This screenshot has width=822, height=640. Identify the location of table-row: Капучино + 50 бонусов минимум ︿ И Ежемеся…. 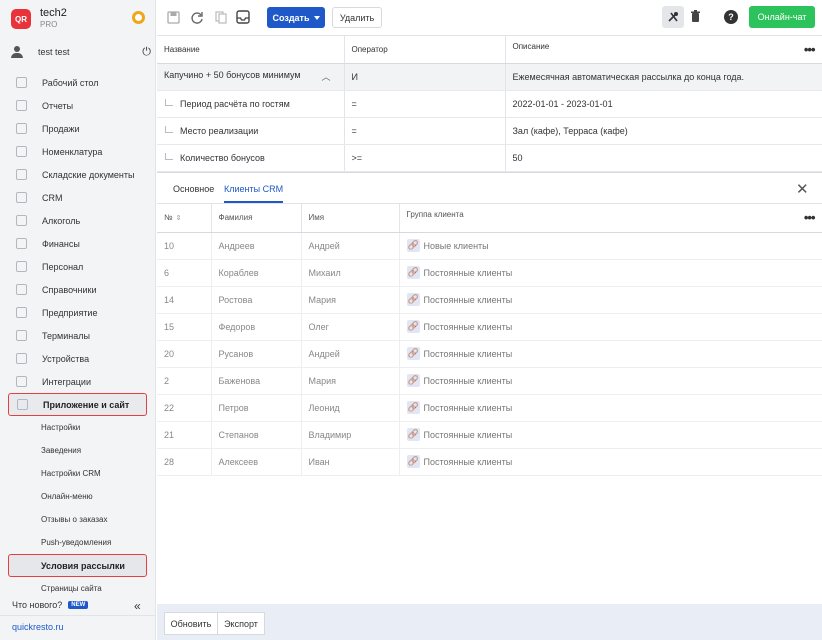
(489, 77).